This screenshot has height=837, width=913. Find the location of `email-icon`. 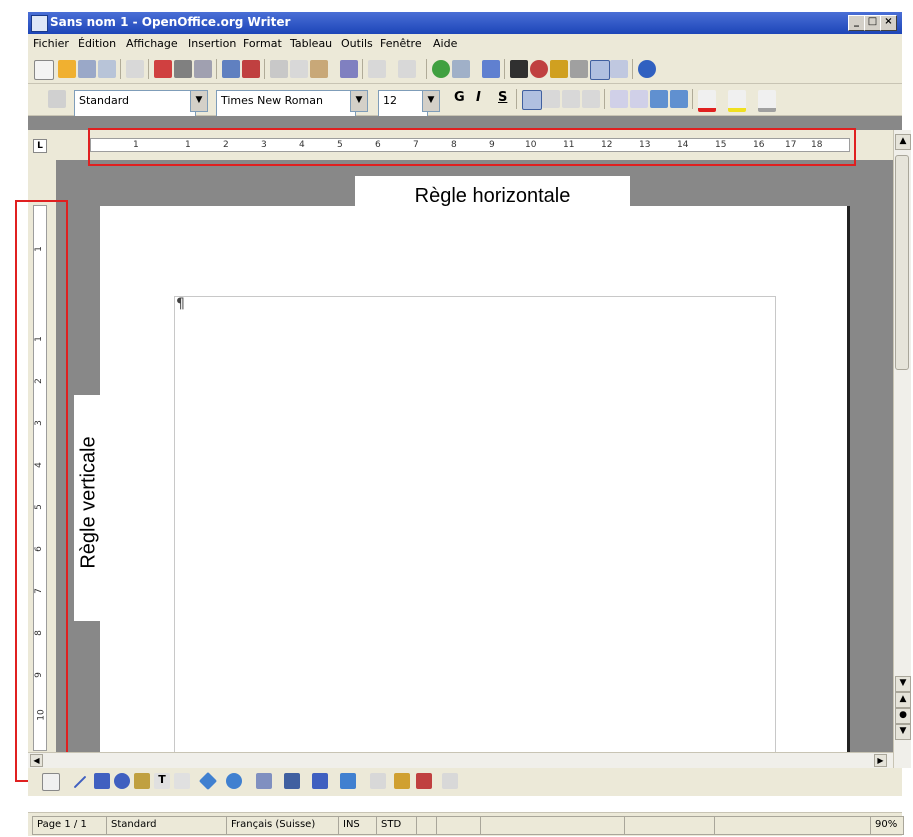

email-icon is located at coordinates (107, 69).